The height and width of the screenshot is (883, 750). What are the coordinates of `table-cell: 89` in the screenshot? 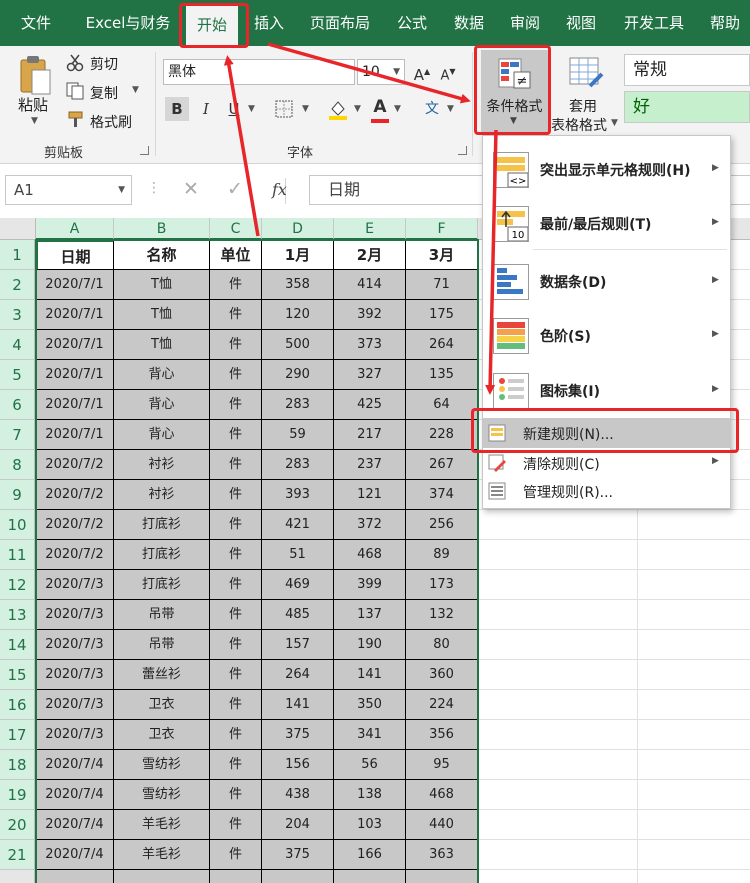 It's located at (442, 555).